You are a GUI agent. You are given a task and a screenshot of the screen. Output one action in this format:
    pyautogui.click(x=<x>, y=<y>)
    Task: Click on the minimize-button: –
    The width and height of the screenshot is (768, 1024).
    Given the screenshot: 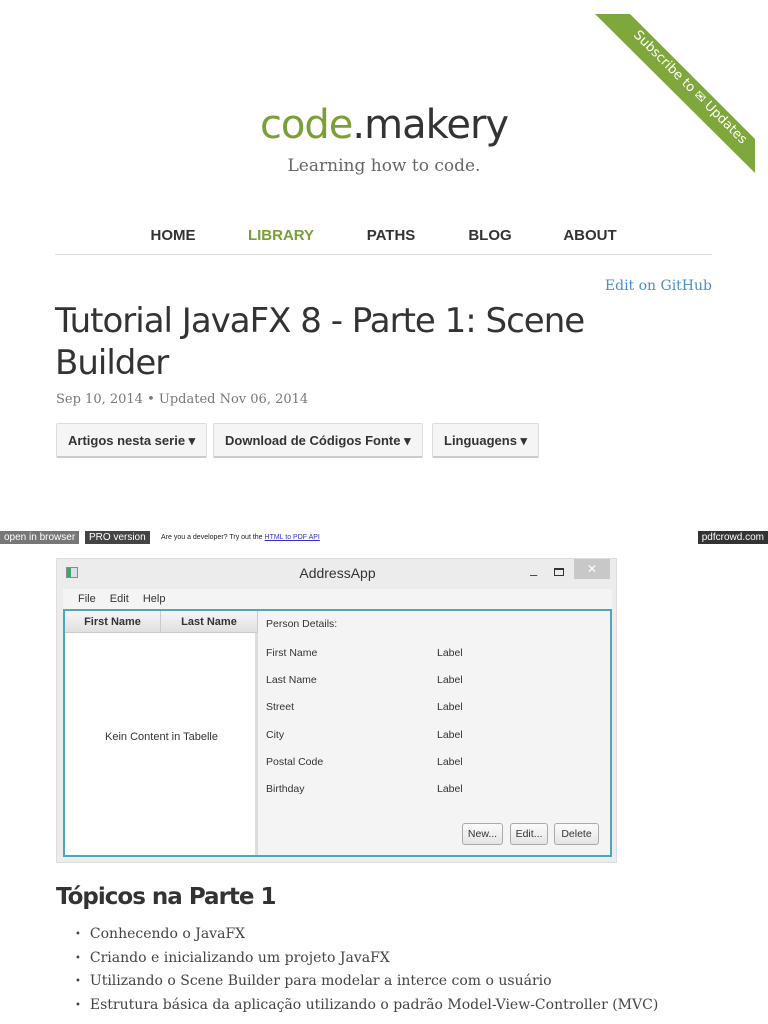 What is the action you would take?
    pyautogui.click(x=533, y=574)
    